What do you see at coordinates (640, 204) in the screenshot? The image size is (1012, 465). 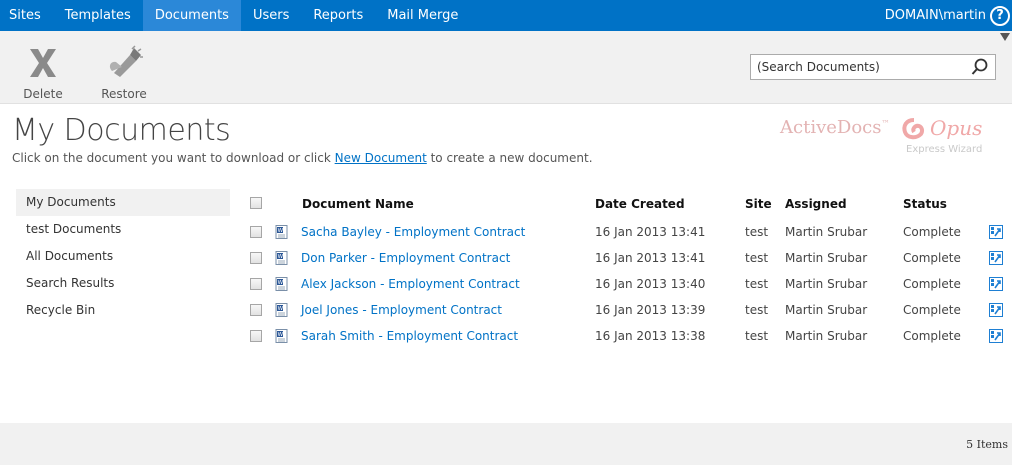 I see `column-header-date-created: Date Created` at bounding box center [640, 204].